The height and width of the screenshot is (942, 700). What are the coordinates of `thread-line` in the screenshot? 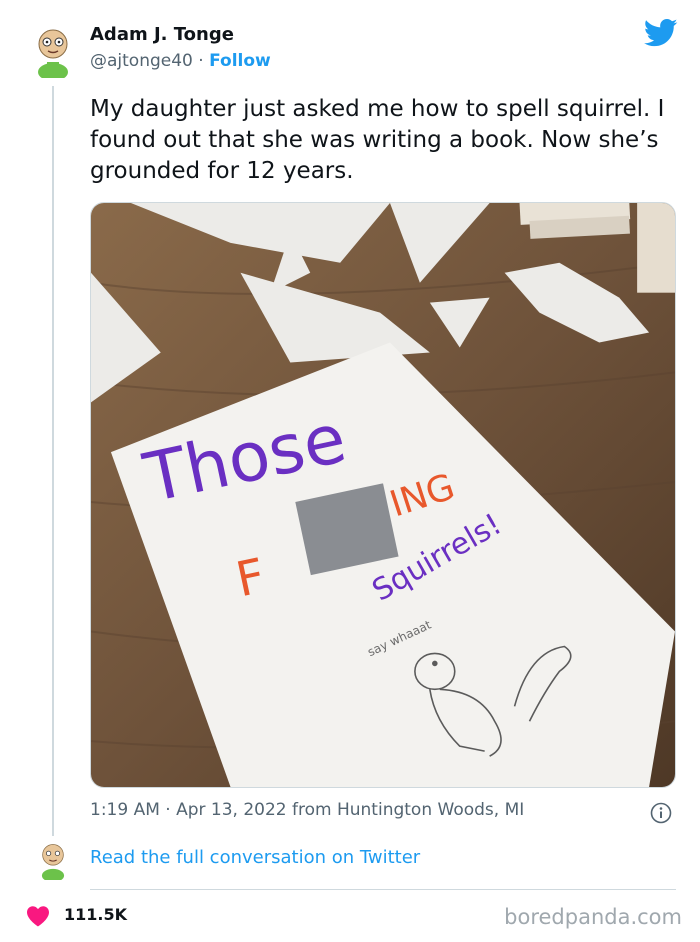 It's located at (53, 461).